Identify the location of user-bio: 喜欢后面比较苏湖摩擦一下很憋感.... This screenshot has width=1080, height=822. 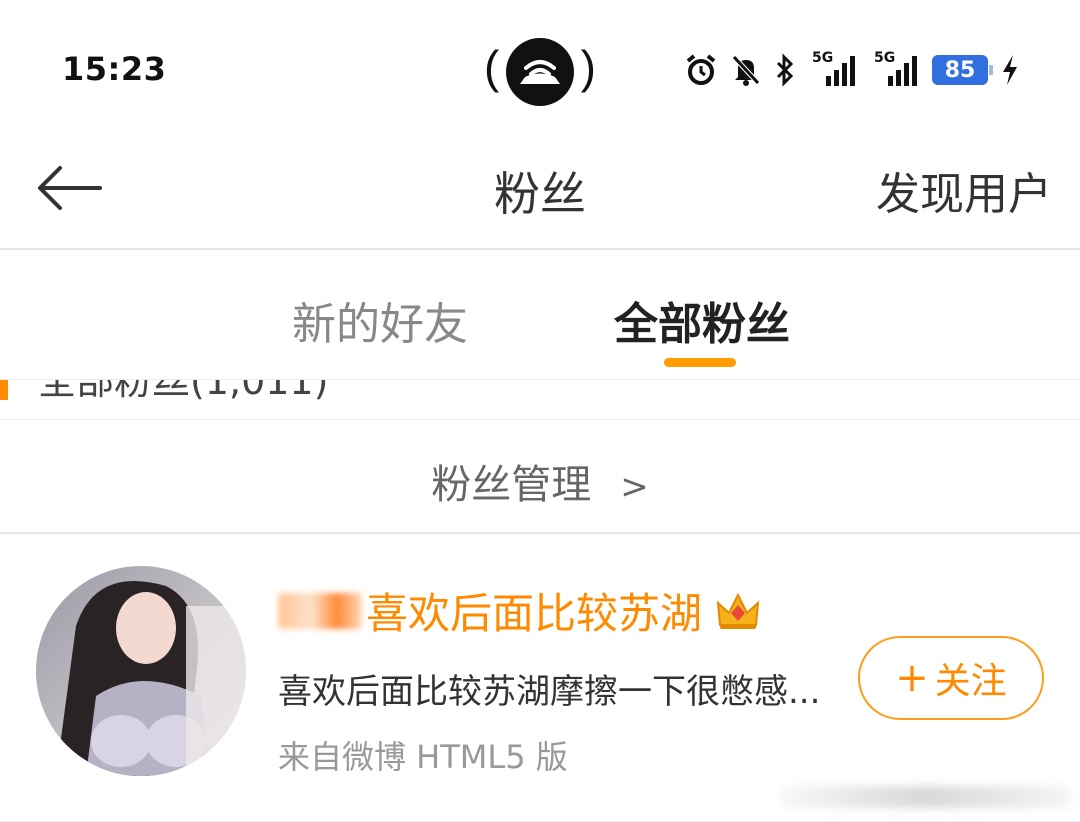
(549, 692).